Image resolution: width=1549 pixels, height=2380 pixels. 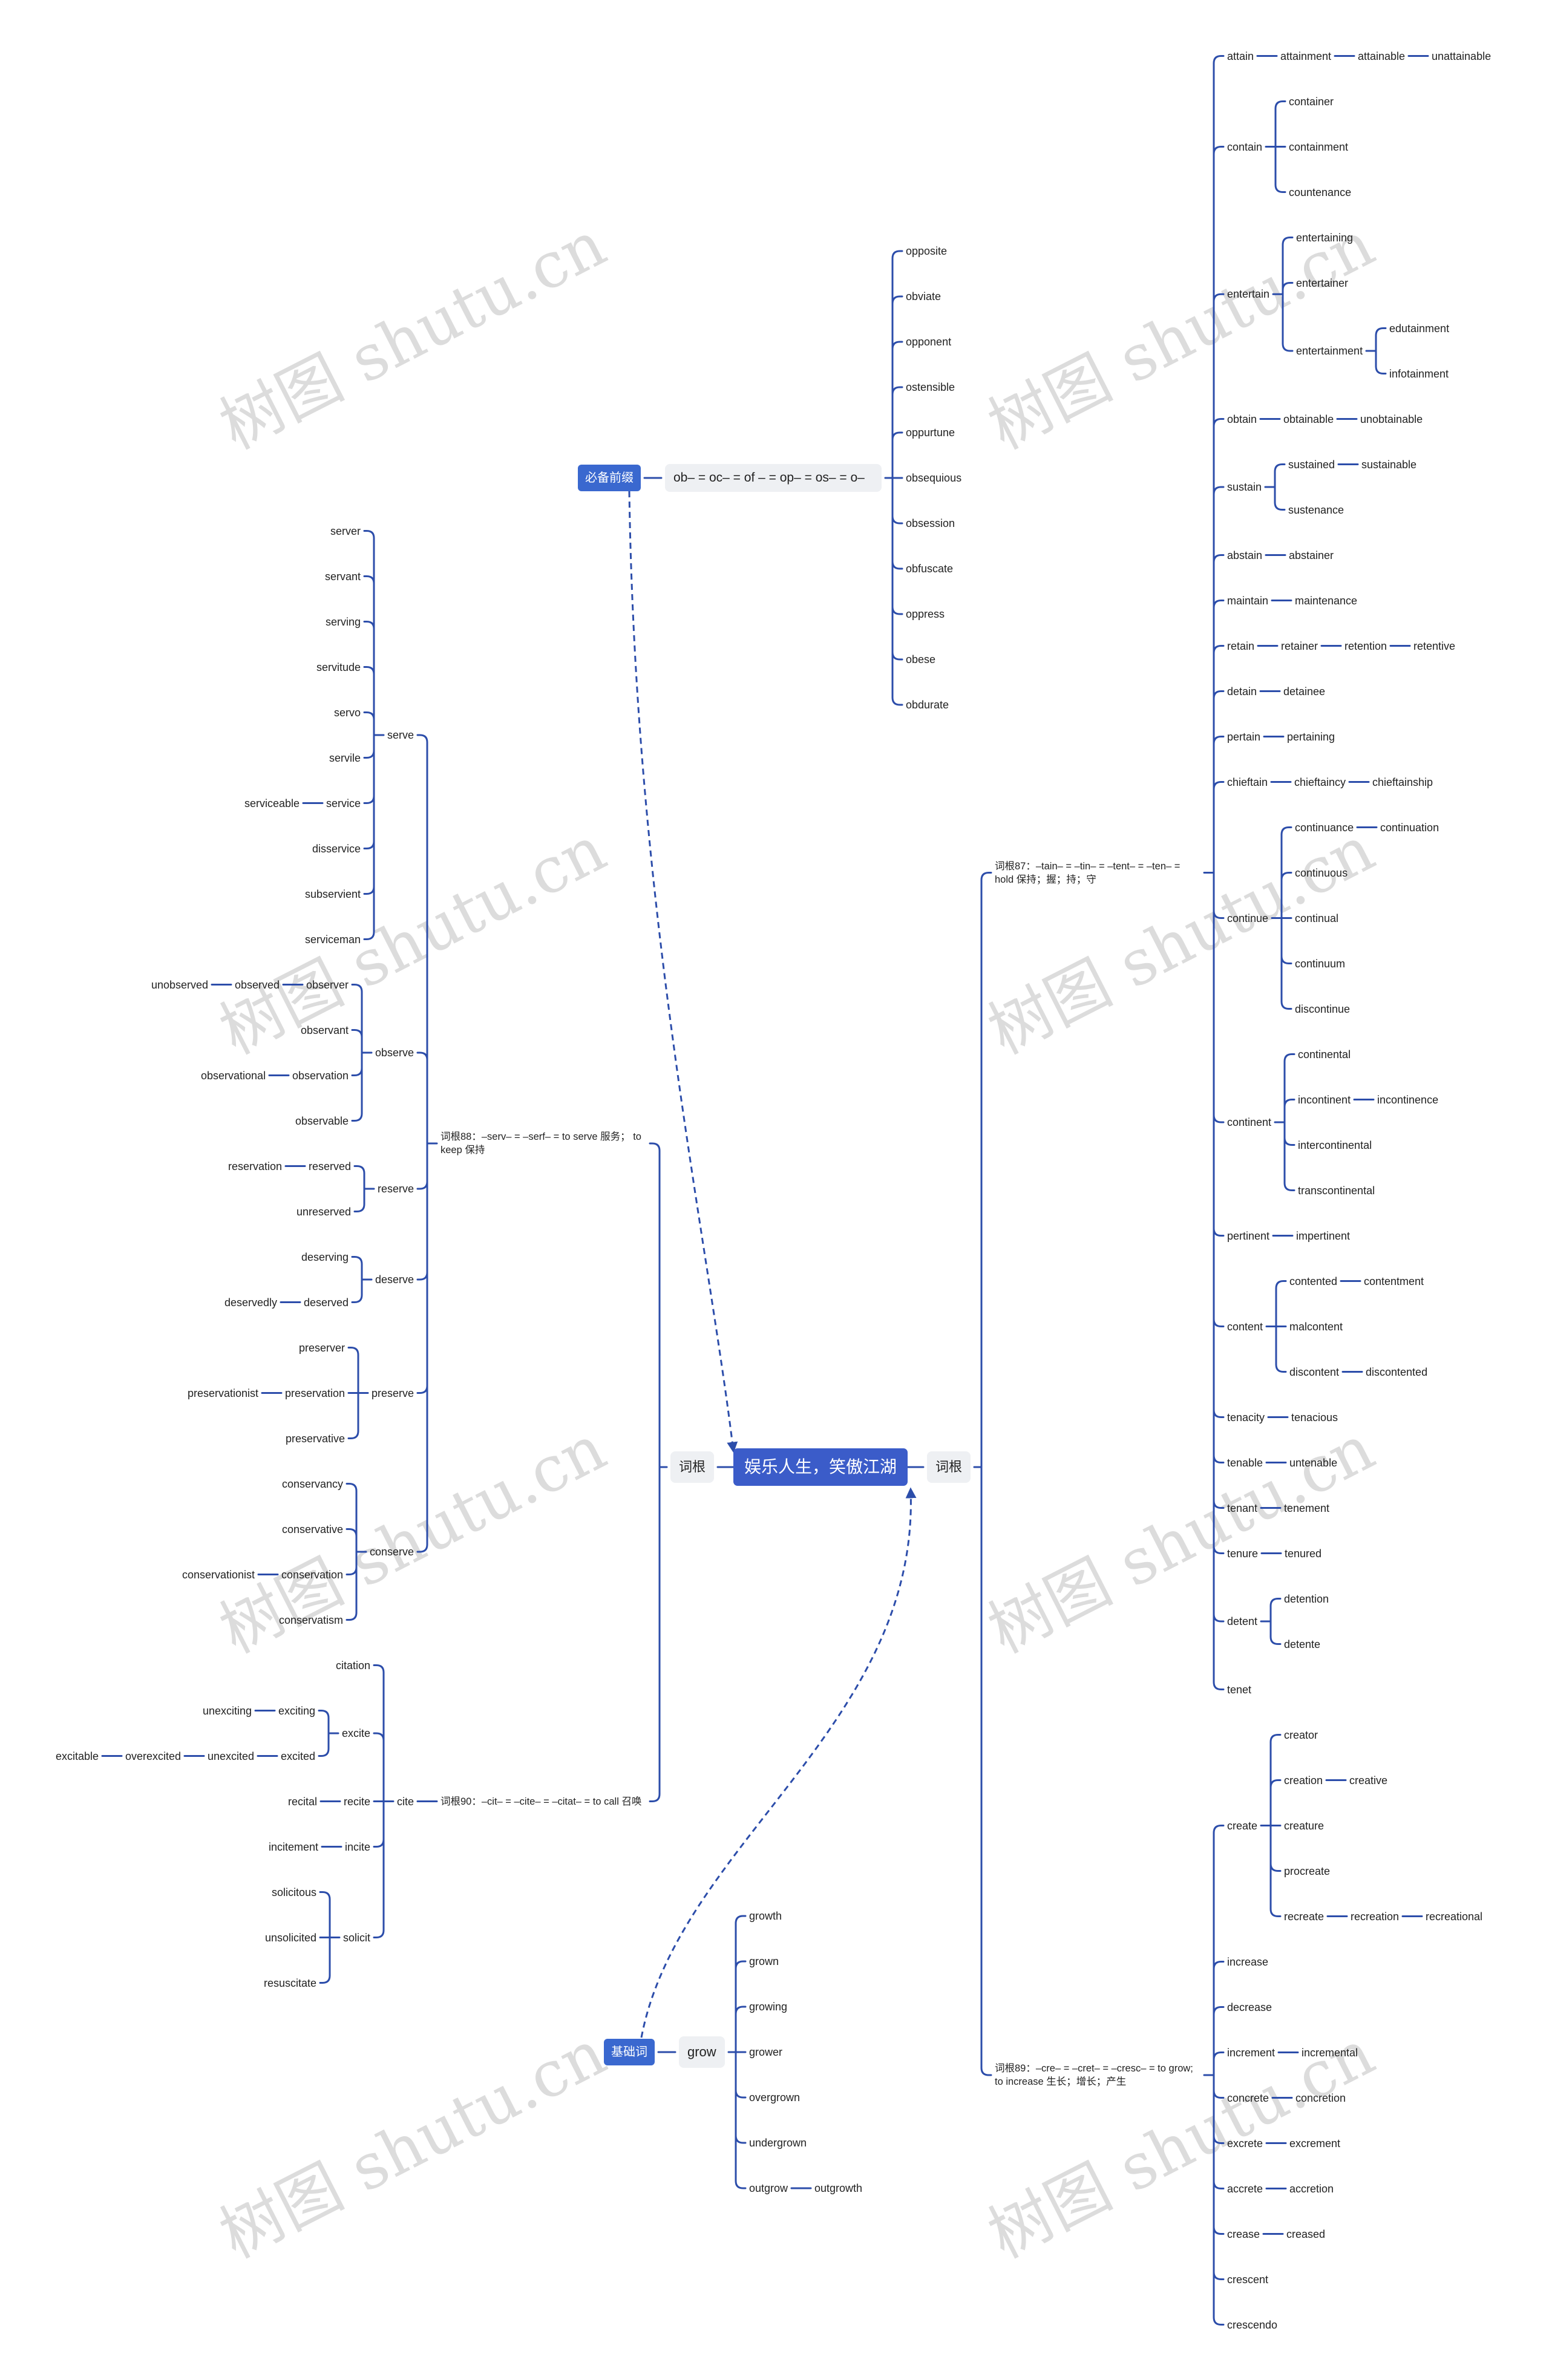 I want to click on word-node-abstain: abstain, so click(x=1245, y=555).